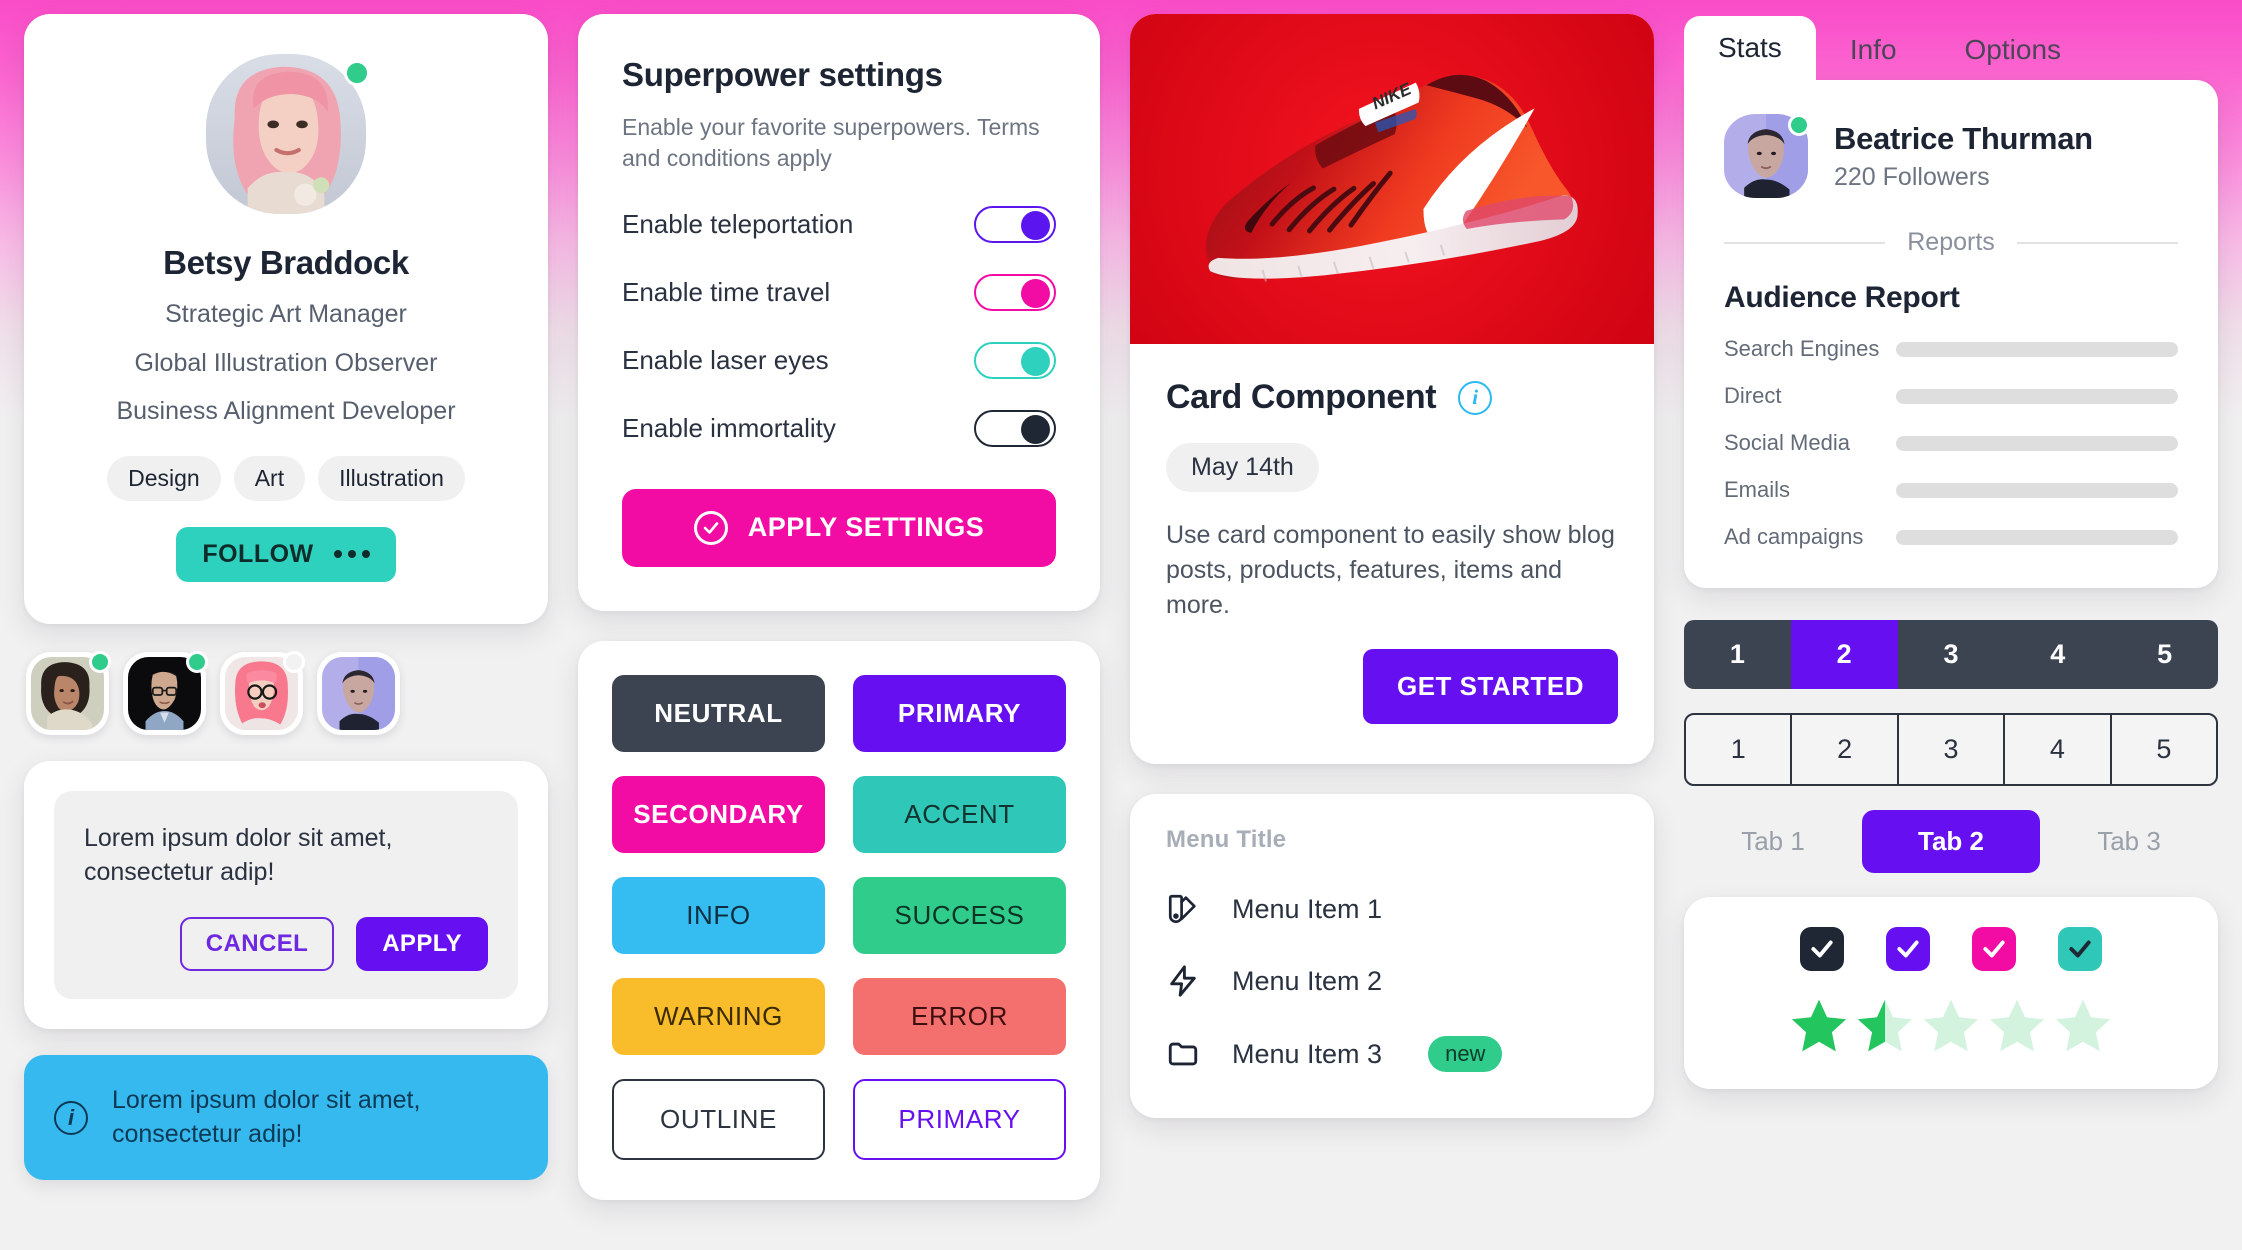 The height and width of the screenshot is (1250, 2242). Describe the element at coordinates (1392, 1054) in the screenshot. I see `menu-item-3: Menu Item 3 new` at that location.